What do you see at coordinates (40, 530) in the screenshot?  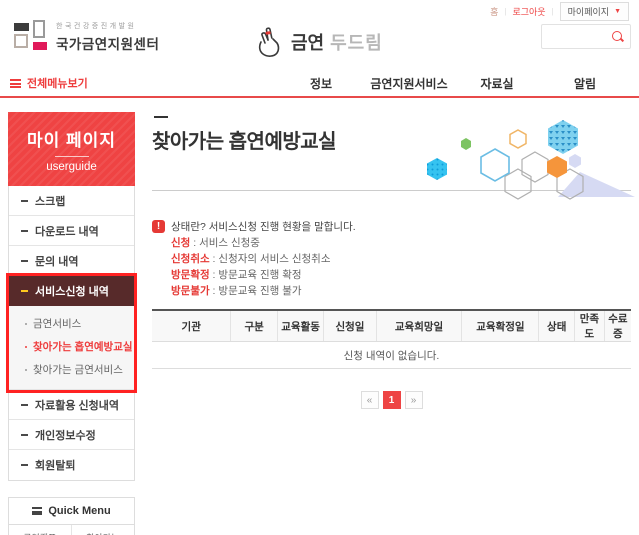 I see `quick-item-camp: 금연캠프 (치료/일반)` at bounding box center [40, 530].